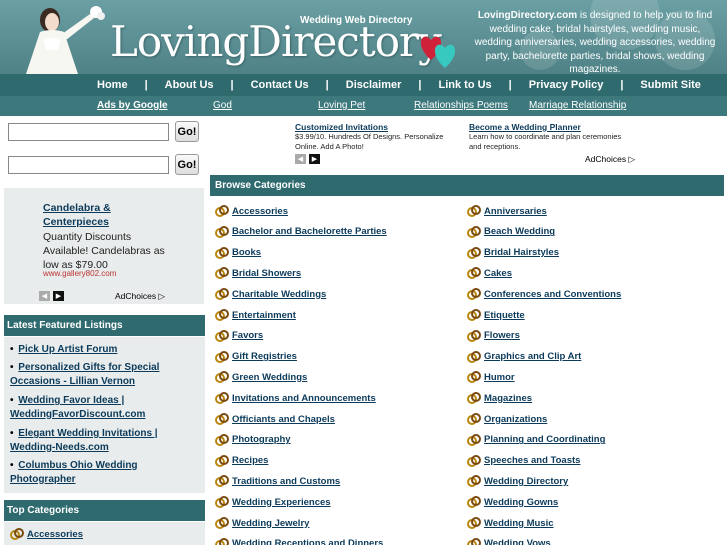  Describe the element at coordinates (515, 211) in the screenshot. I see `category-link: Anniversaries` at that location.